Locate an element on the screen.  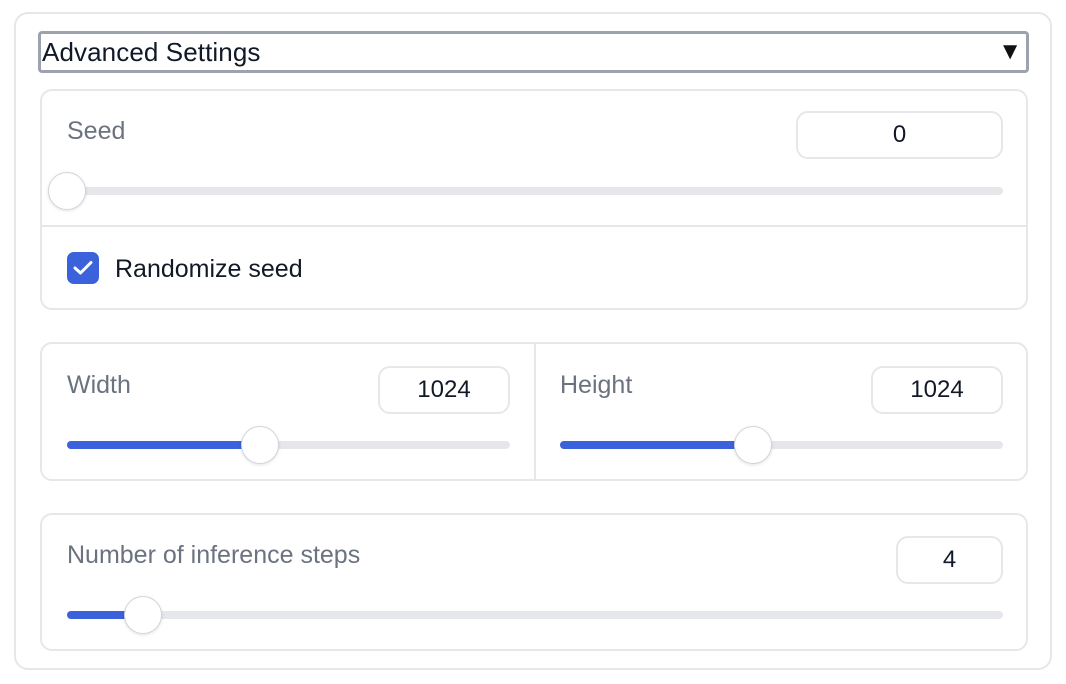
height-slider-thumb is located at coordinates (752, 445).